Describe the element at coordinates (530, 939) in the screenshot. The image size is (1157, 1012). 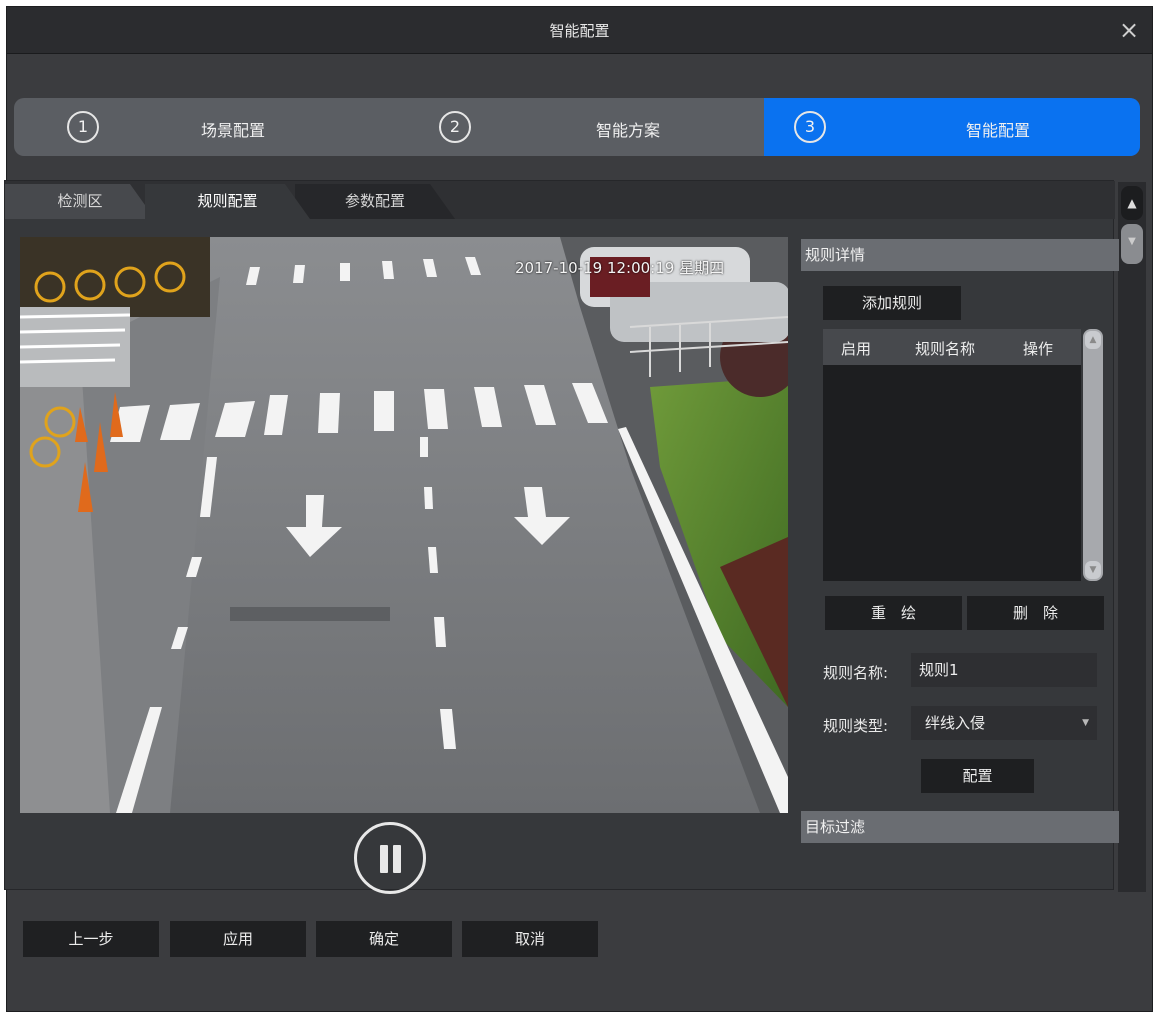
I see `cancel-button: 取消` at that location.